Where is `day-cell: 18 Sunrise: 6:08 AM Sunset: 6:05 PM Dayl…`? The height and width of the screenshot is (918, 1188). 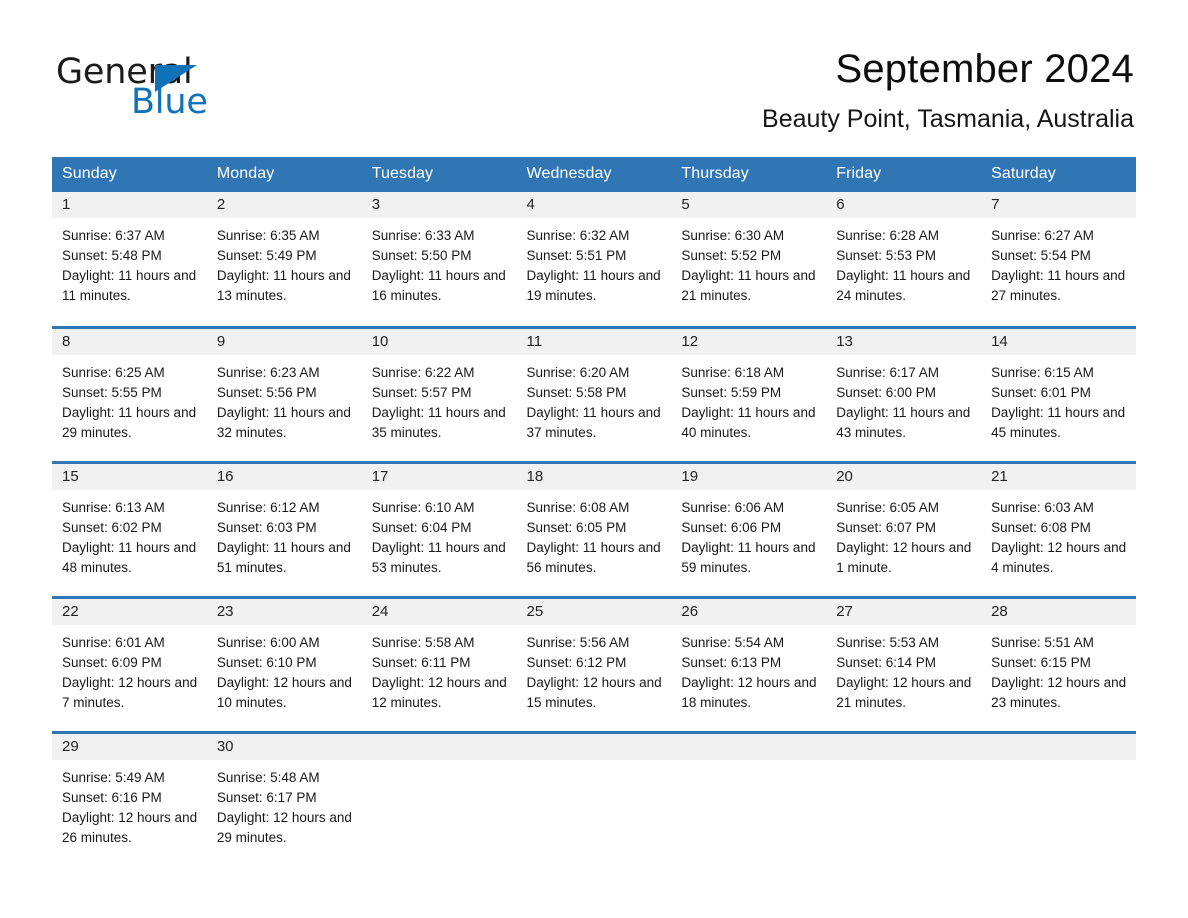
day-cell: 18 Sunrise: 6:08 AM Sunset: 6:05 PM Dayl… is located at coordinates (594, 529).